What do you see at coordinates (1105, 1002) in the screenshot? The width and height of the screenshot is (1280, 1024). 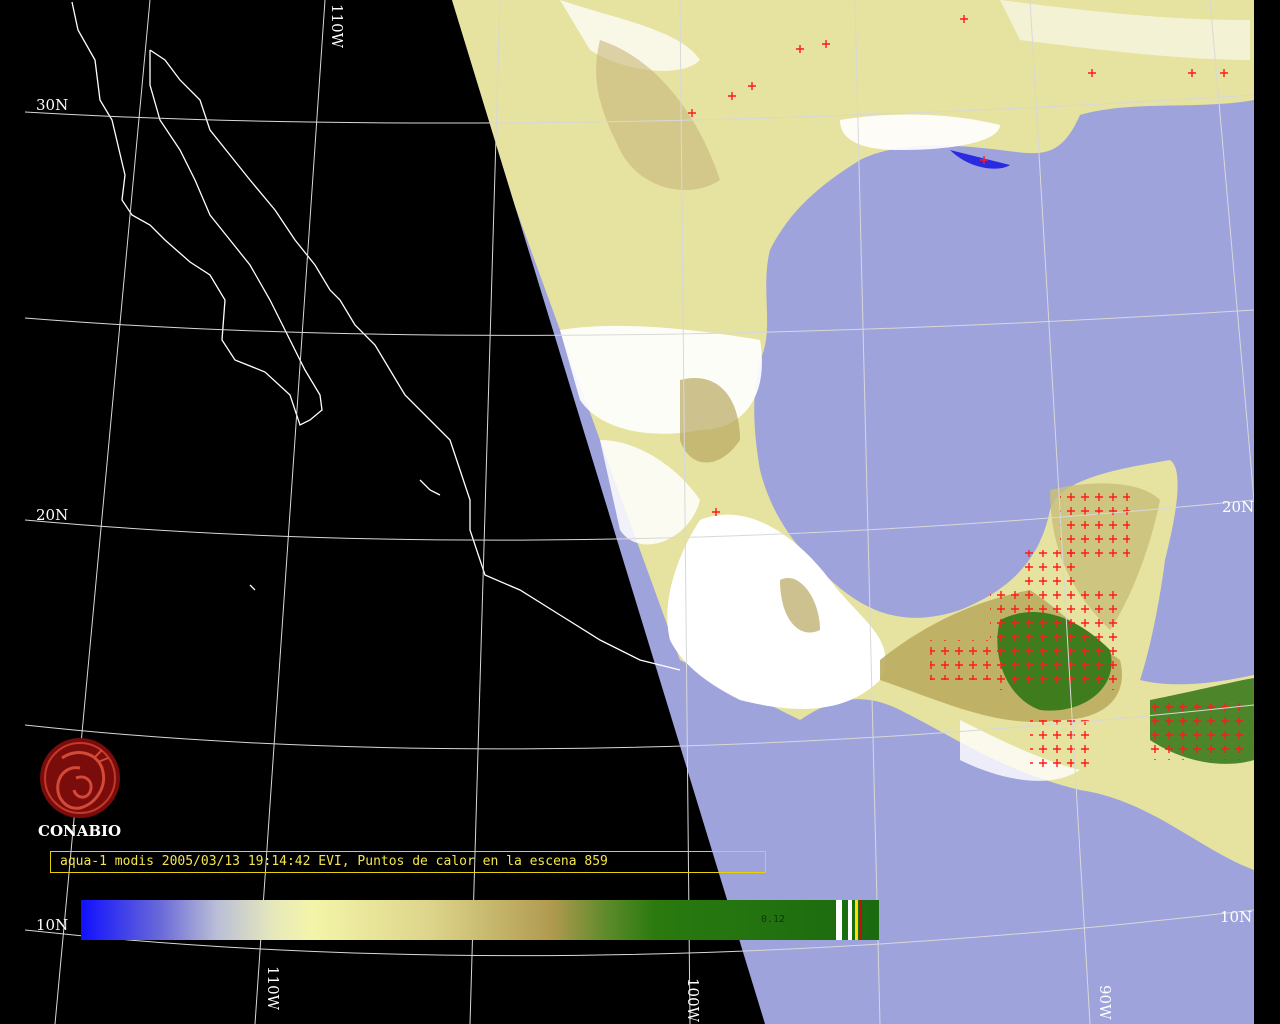 I see `lon-label-90w: 90W` at bounding box center [1105, 1002].